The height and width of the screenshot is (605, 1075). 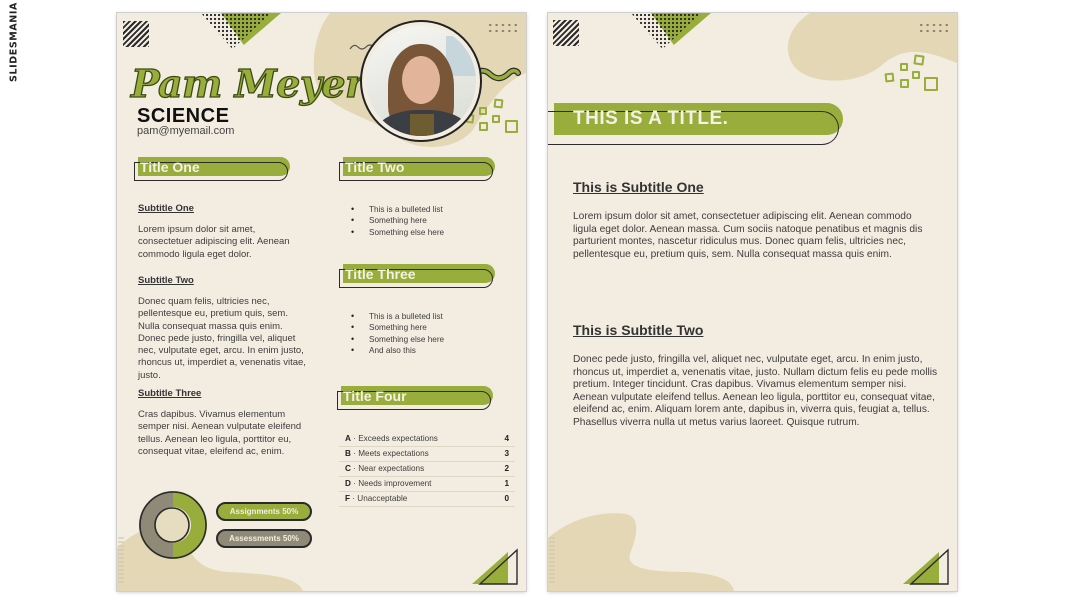 I want to click on assessments-weight-label: Assessments 50%, so click(x=264, y=538).